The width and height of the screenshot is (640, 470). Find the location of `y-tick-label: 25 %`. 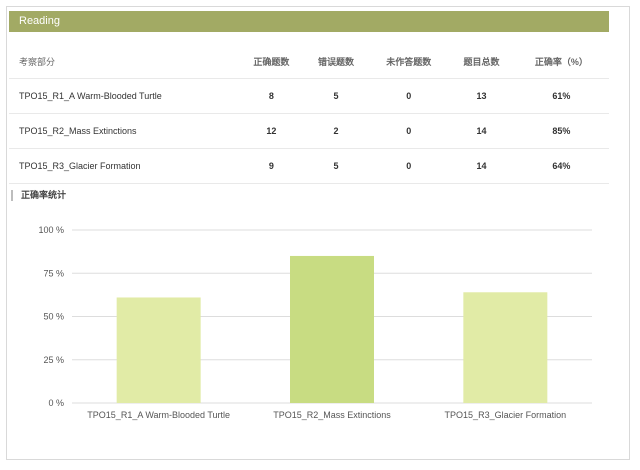

y-tick-label: 25 % is located at coordinates (53, 360).